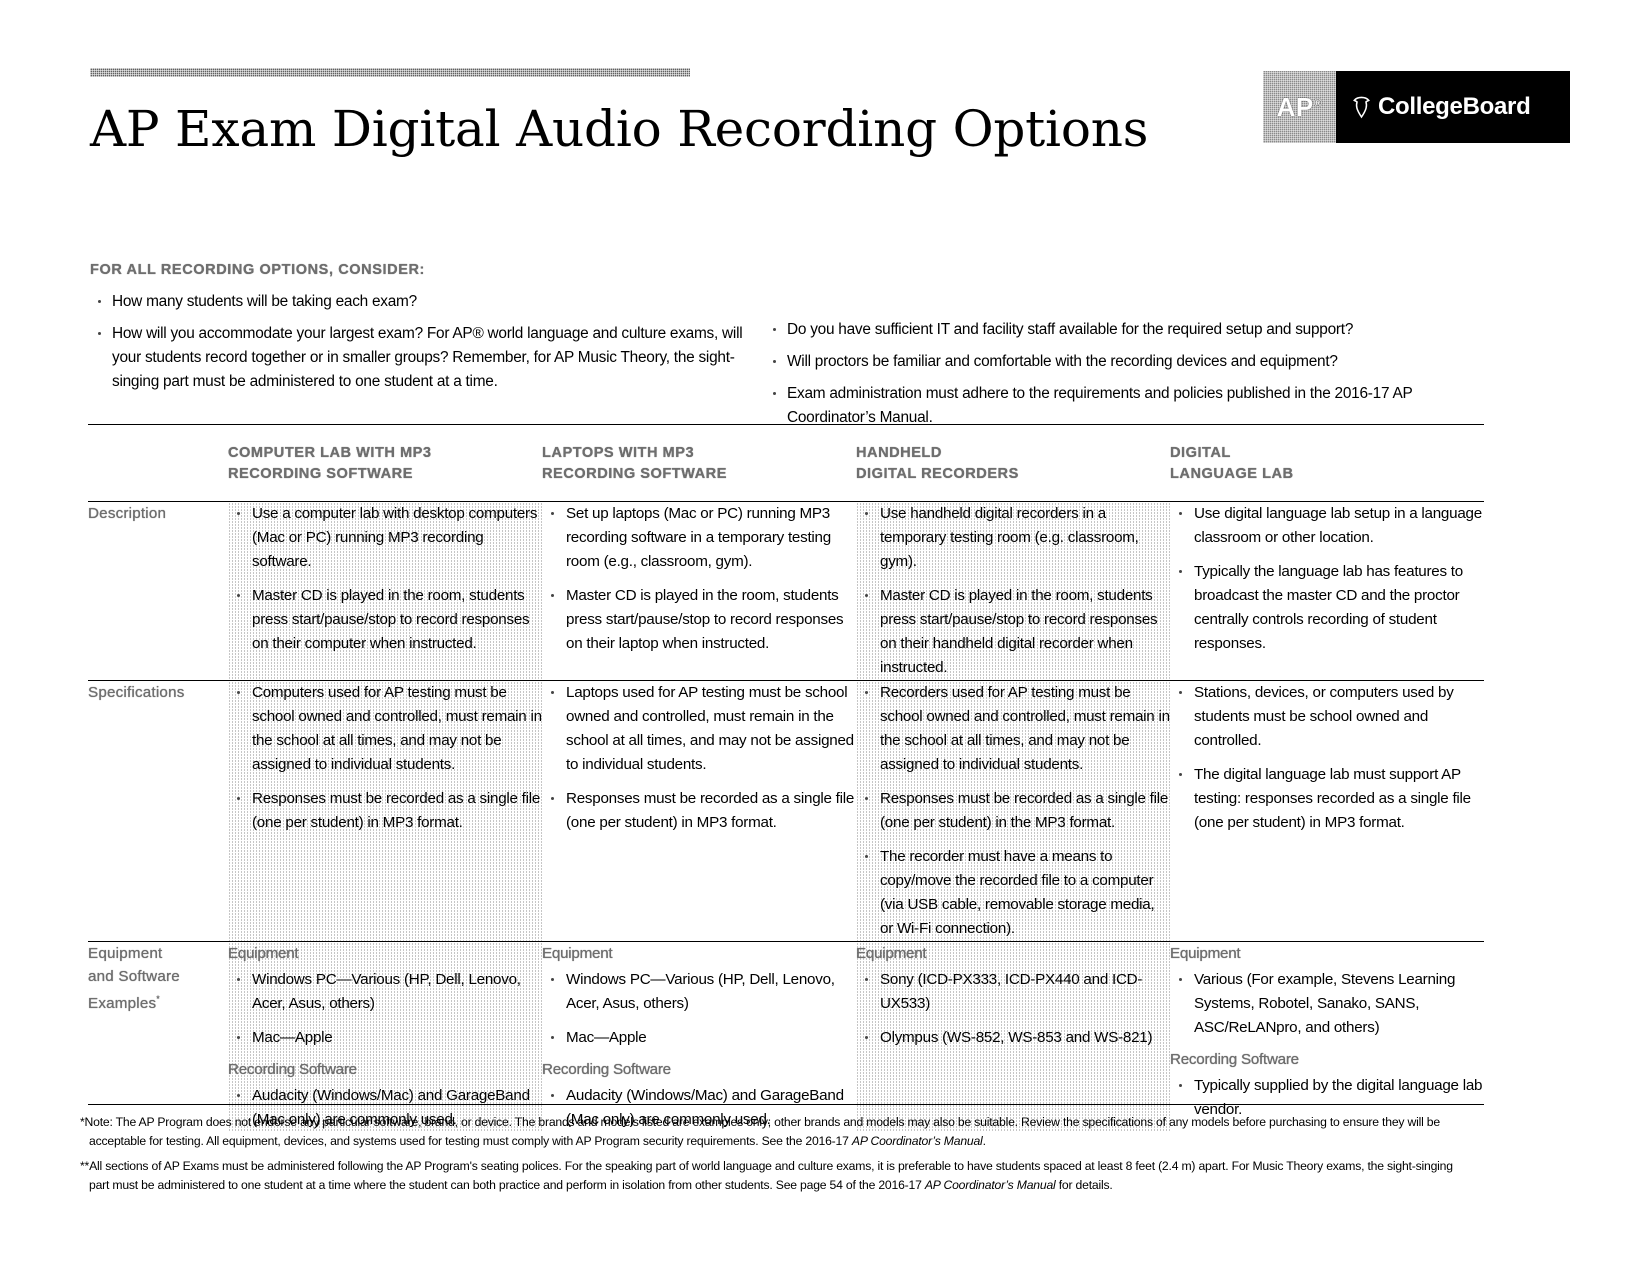 Image resolution: width=1650 pixels, height=1275 pixels. What do you see at coordinates (390, 72) in the screenshot?
I see `title-rule` at bounding box center [390, 72].